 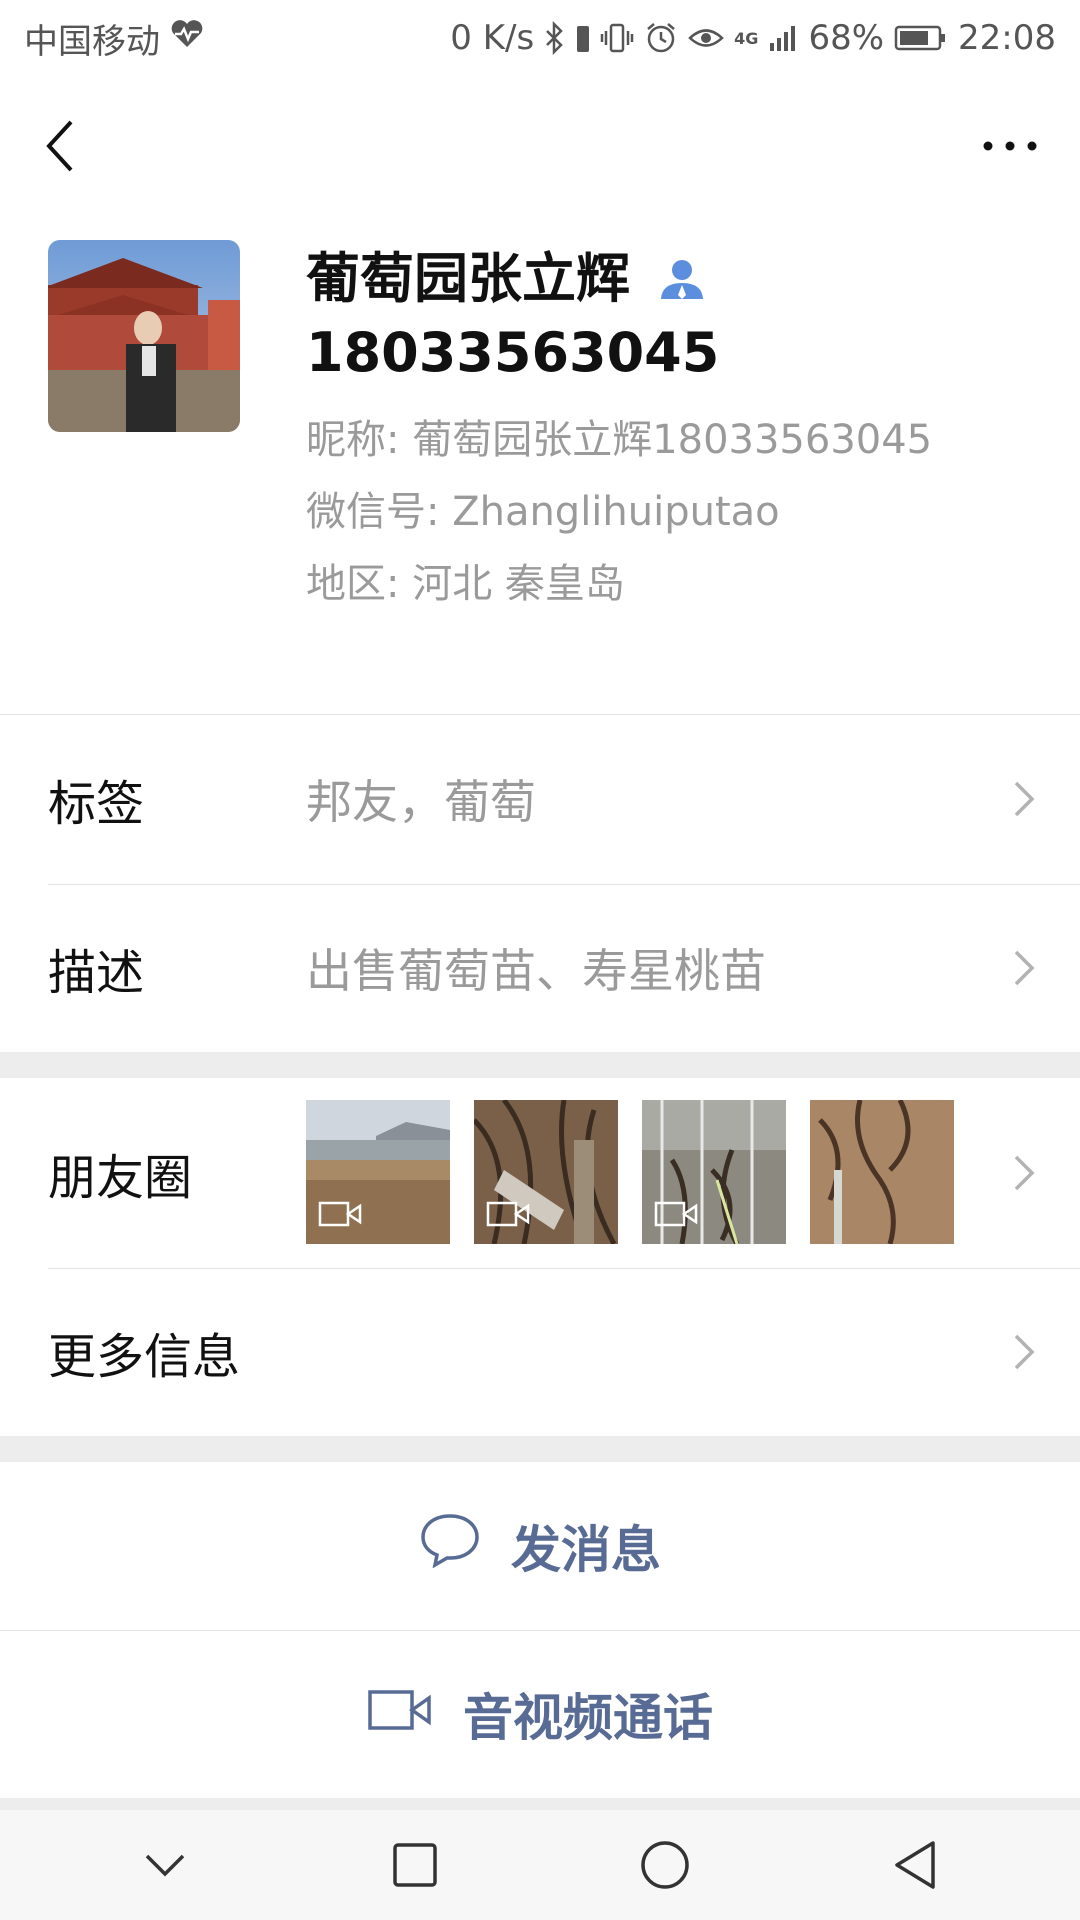 What do you see at coordinates (540, 38) in the screenshot?
I see `status-bar: 中国移动 0 K/s 4G 68% 22:08` at bounding box center [540, 38].